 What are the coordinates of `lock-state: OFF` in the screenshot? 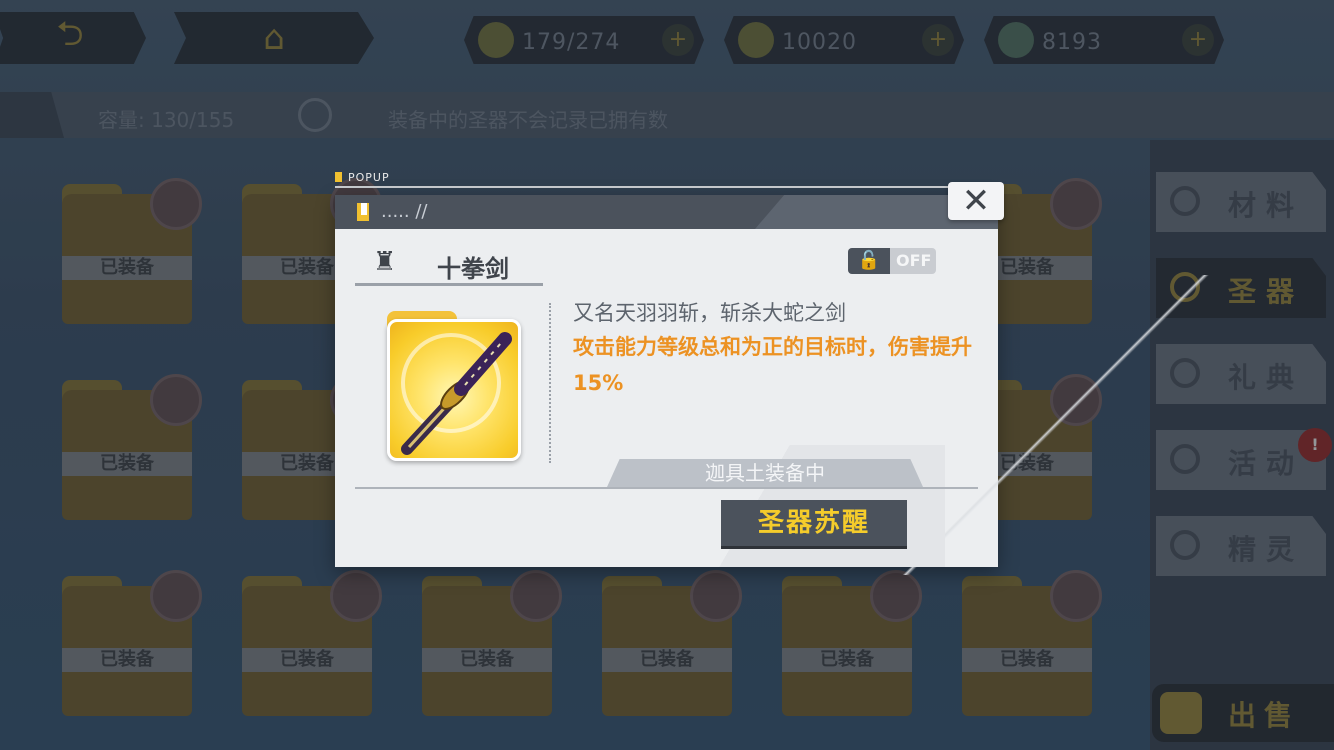 It's located at (914, 260).